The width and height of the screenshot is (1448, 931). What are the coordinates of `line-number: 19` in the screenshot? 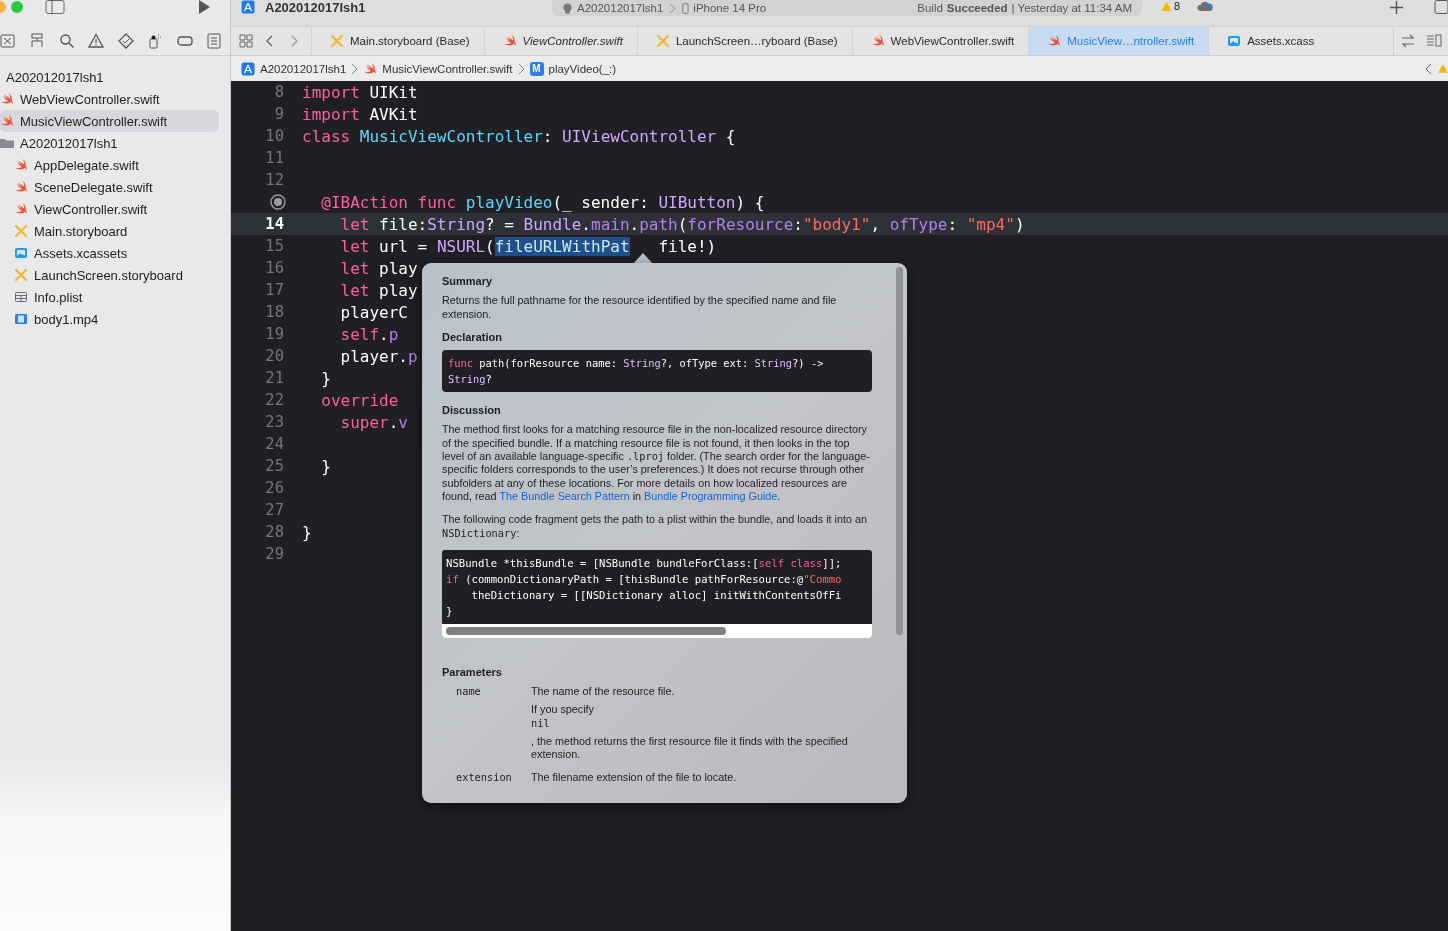 It's located at (274, 334).